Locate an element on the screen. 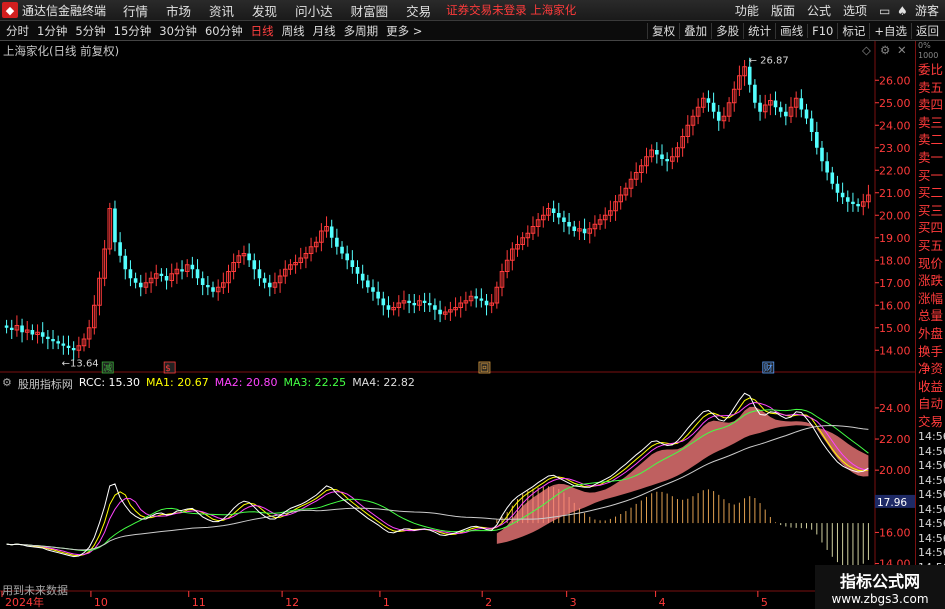 Image resolution: width=945 pixels, height=609 pixels. close-icon: ✕ is located at coordinates (902, 50).